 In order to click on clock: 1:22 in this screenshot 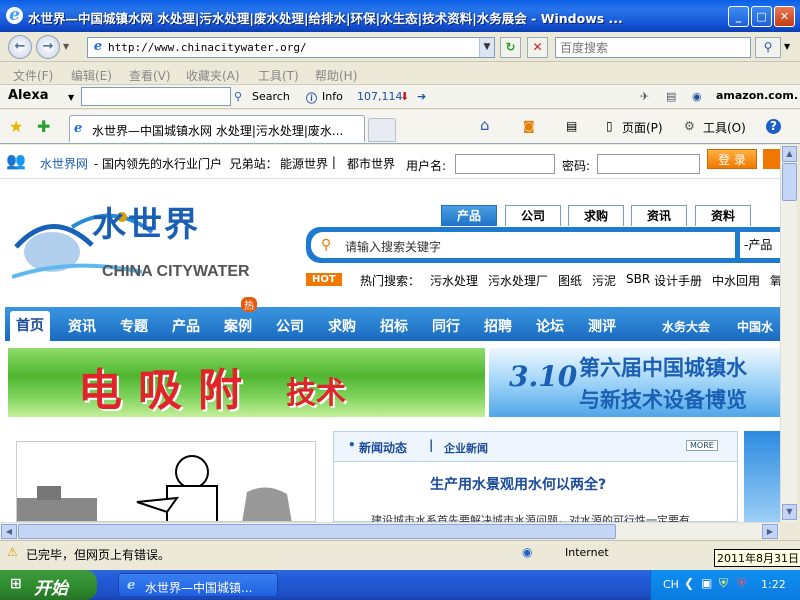, I will do `click(773, 584)`.